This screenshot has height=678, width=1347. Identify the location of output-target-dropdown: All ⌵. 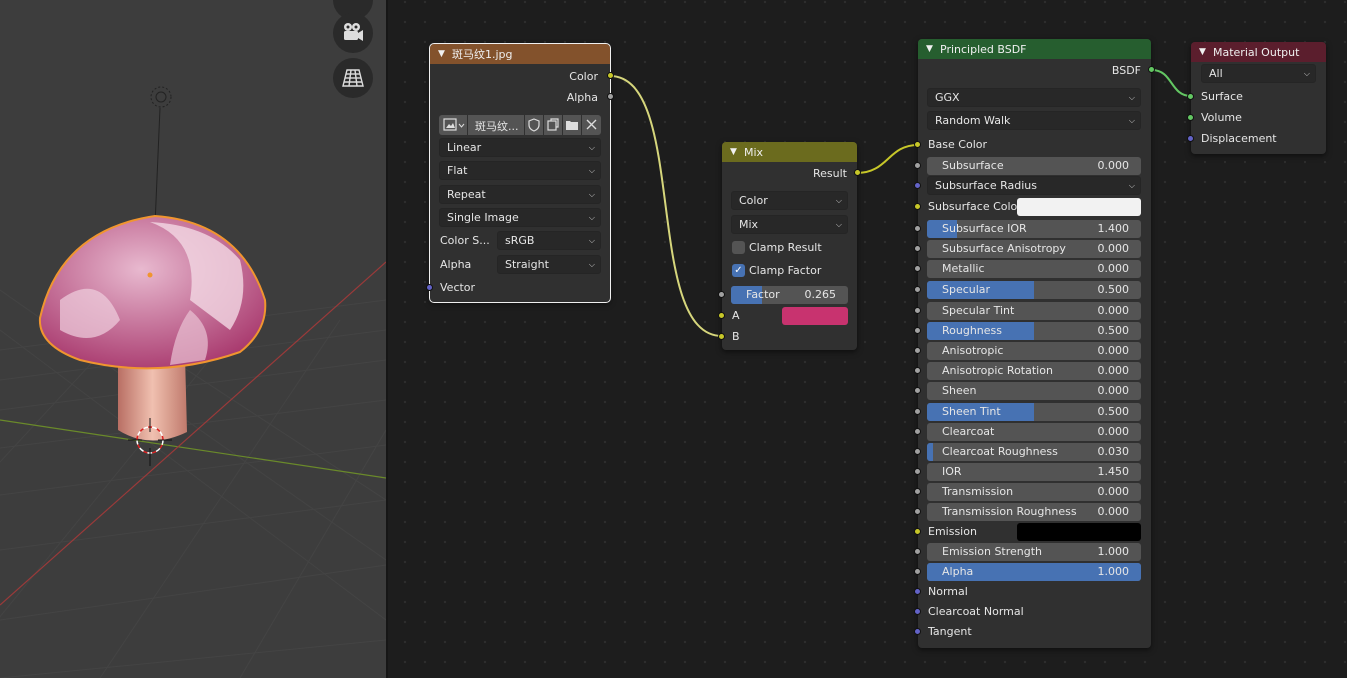
(1258, 73).